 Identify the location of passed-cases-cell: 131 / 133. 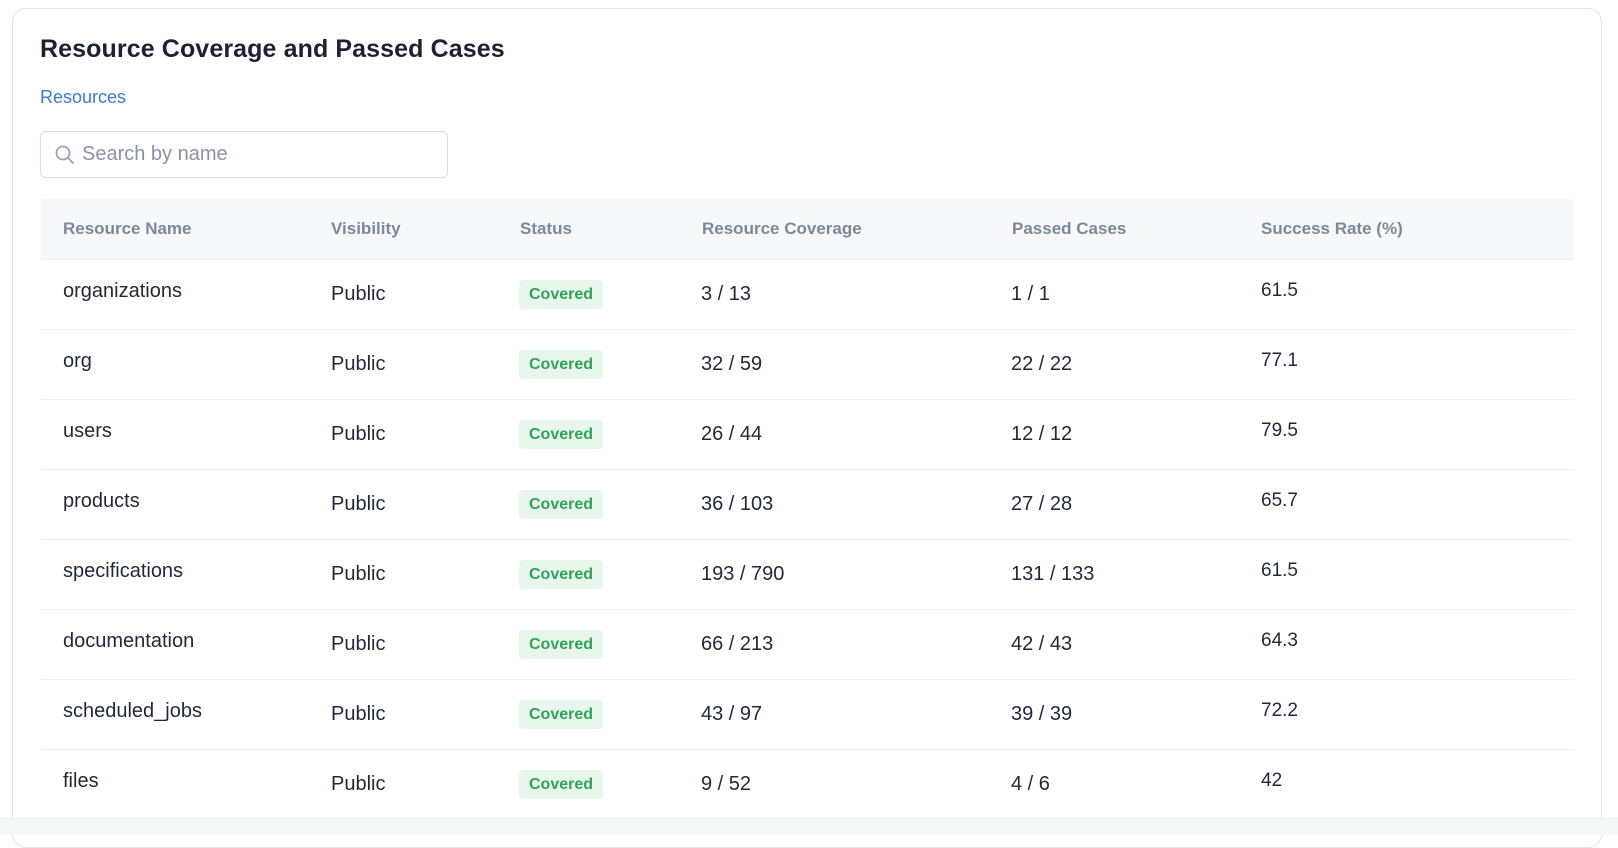
(1053, 574).